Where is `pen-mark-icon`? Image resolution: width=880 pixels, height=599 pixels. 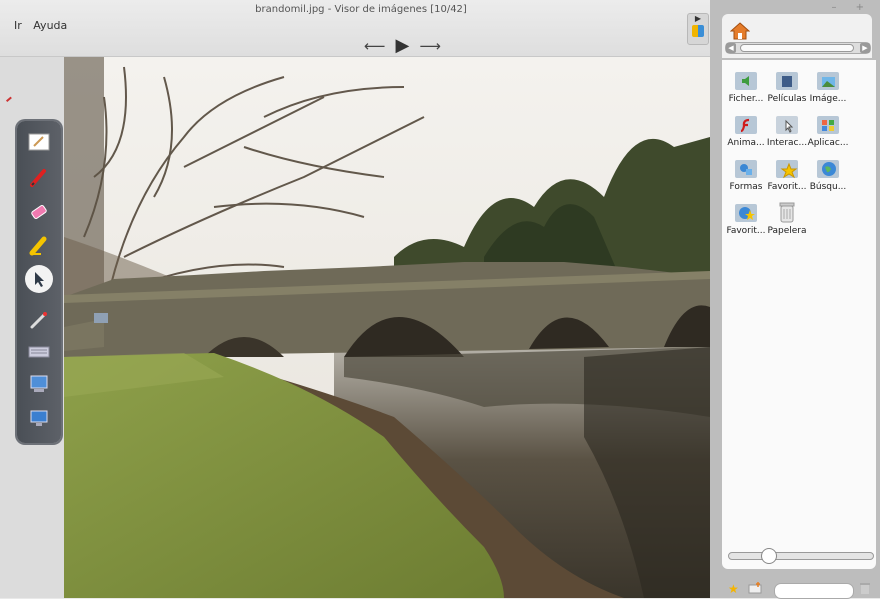 pen-mark-icon is located at coordinates (7, 97).